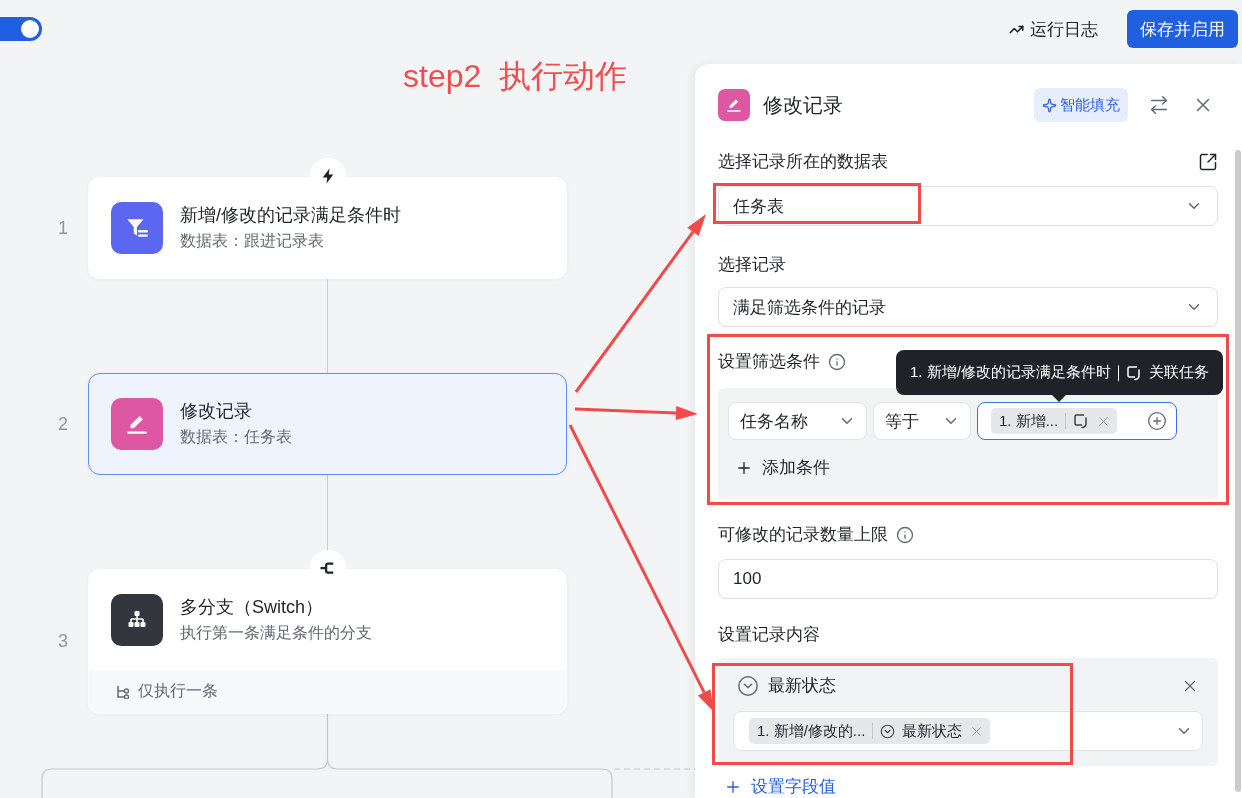  What do you see at coordinates (779, 468) in the screenshot?
I see `add-condition-button: 添加条件` at bounding box center [779, 468].